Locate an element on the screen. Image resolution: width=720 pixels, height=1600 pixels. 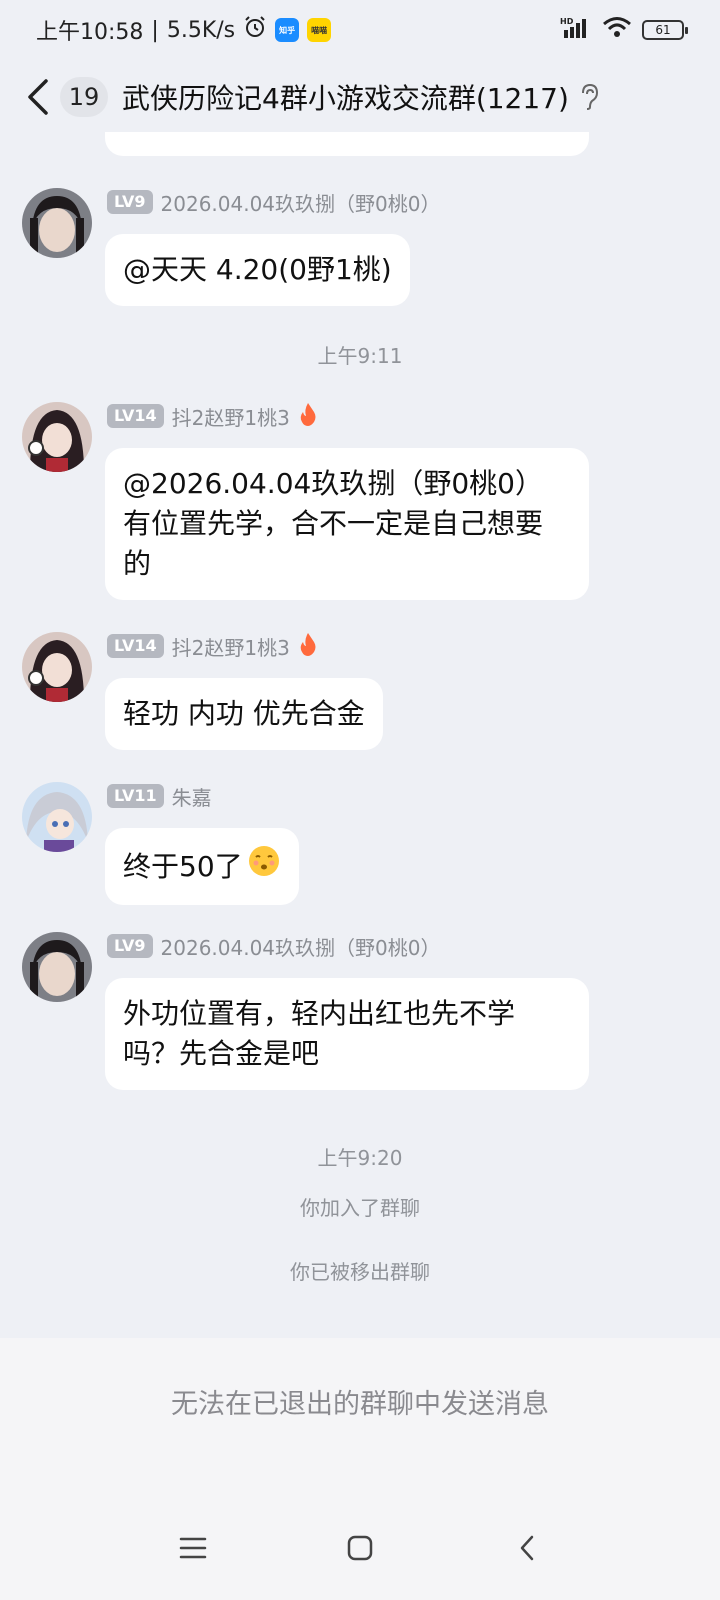
message-text-line: 外功位置有，轻内出红也先不学 is located at coordinates (319, 1013).